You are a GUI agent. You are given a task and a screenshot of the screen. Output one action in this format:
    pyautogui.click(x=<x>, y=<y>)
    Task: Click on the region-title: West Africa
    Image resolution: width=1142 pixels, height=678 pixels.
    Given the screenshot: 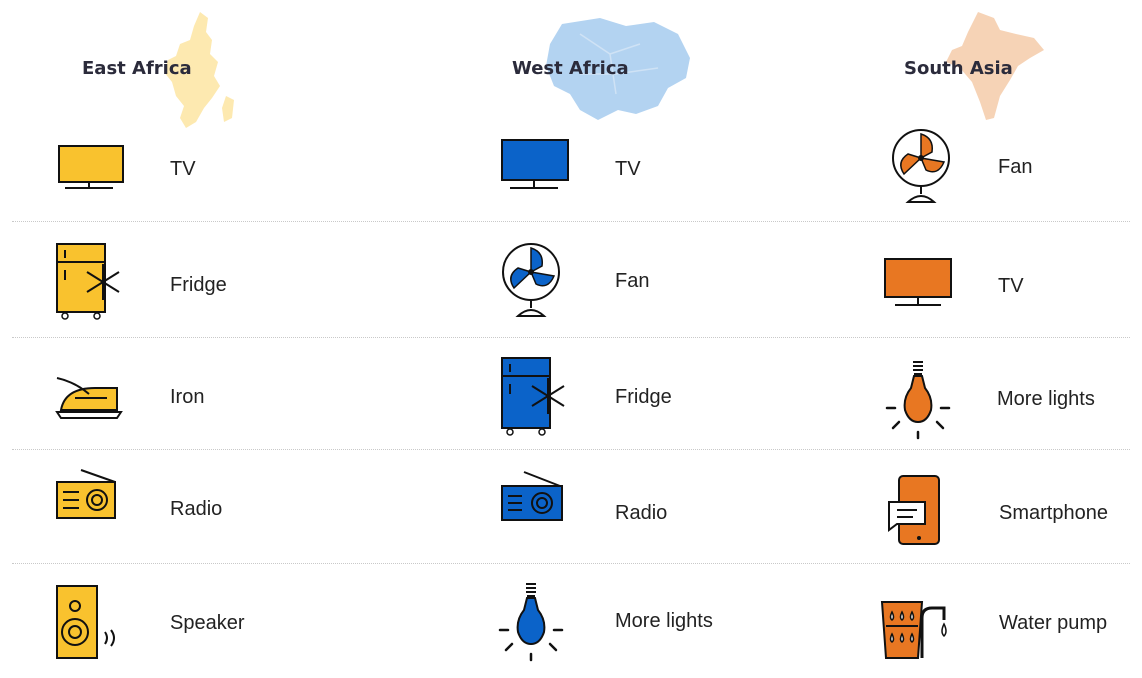 What is the action you would take?
    pyautogui.click(x=570, y=68)
    